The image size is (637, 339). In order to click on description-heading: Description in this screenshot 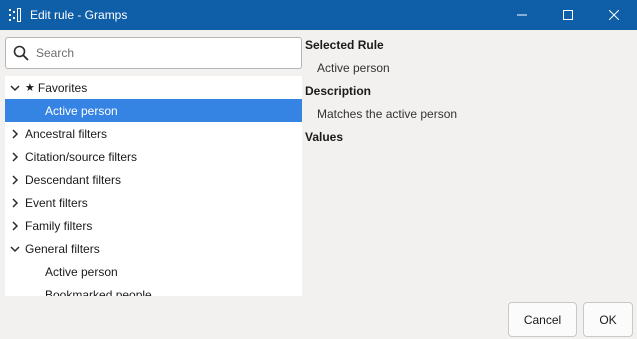, I will do `click(338, 91)`.